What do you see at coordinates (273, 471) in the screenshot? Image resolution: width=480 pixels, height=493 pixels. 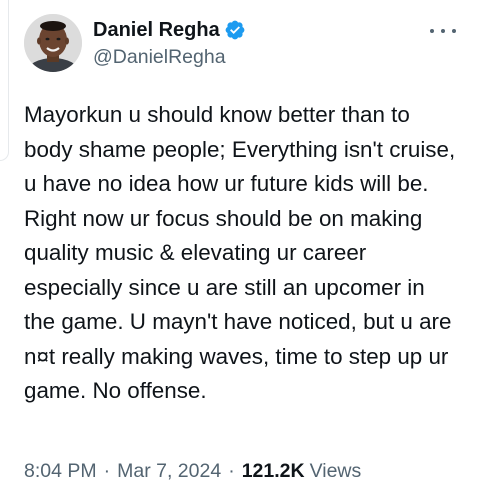 I see `views-count: 121.2K` at bounding box center [273, 471].